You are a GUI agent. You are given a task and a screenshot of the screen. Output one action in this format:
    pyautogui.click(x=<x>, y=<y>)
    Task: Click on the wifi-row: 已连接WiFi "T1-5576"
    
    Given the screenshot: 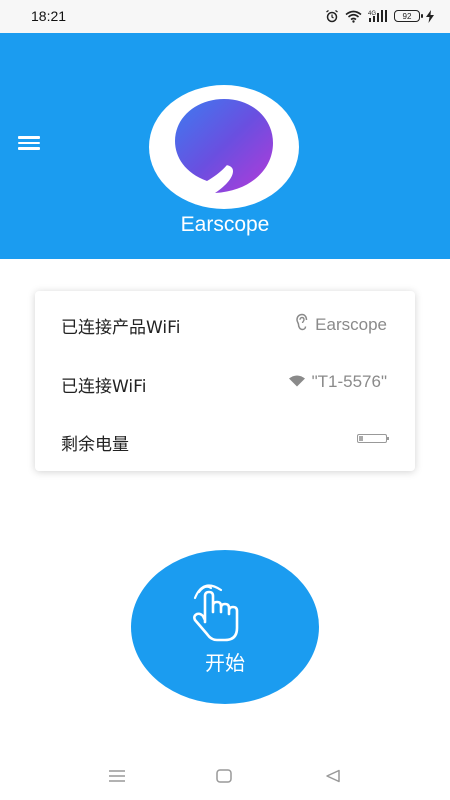 What is the action you would take?
    pyautogui.click(x=225, y=382)
    